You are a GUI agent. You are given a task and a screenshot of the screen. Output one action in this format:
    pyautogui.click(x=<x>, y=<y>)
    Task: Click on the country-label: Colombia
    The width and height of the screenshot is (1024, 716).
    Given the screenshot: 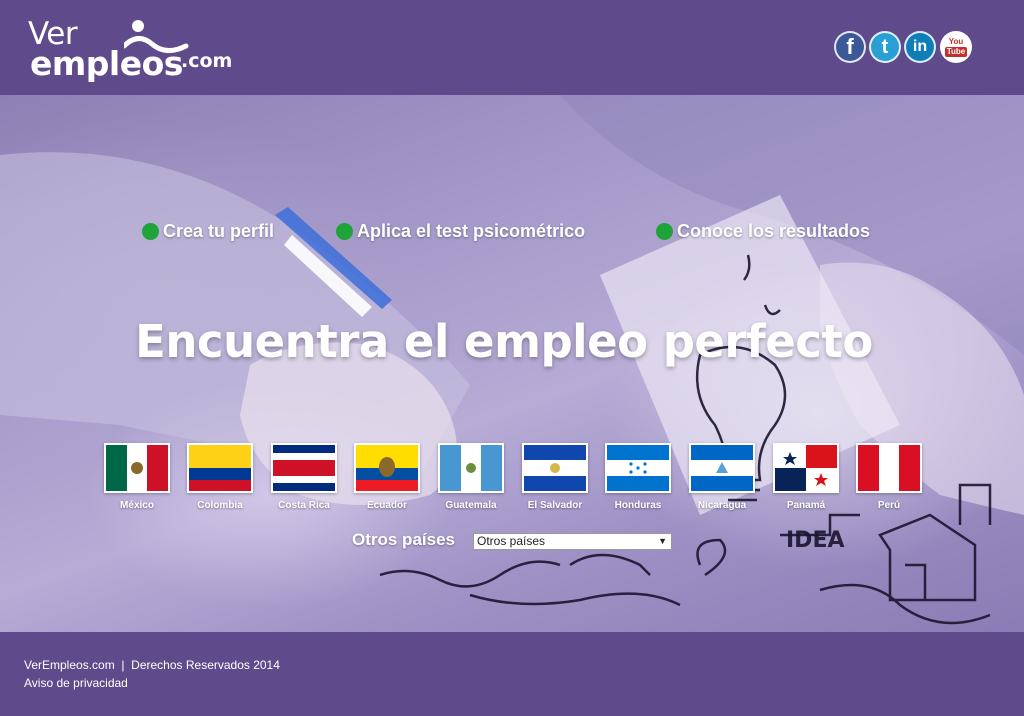 What is the action you would take?
    pyautogui.click(x=220, y=505)
    